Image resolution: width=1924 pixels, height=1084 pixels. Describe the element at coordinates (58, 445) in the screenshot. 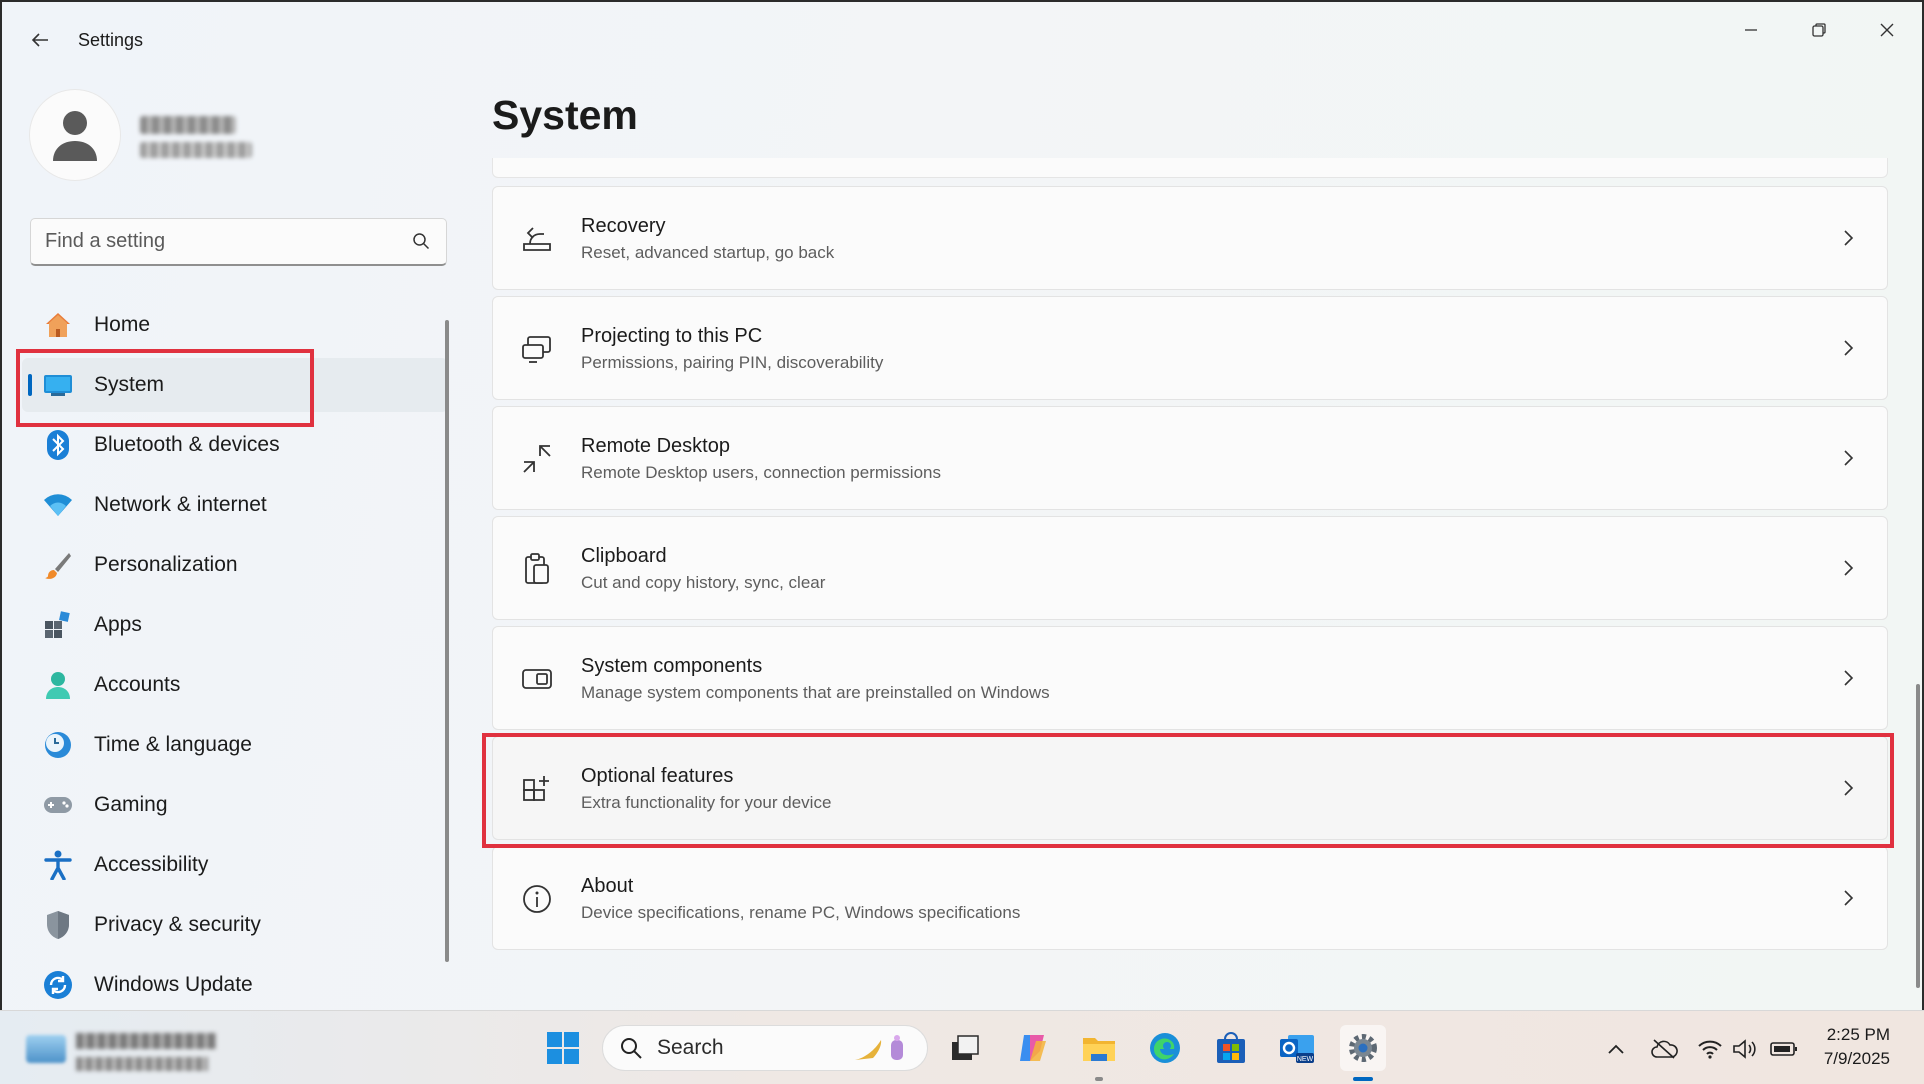

I see `bluetooth-icon` at that location.